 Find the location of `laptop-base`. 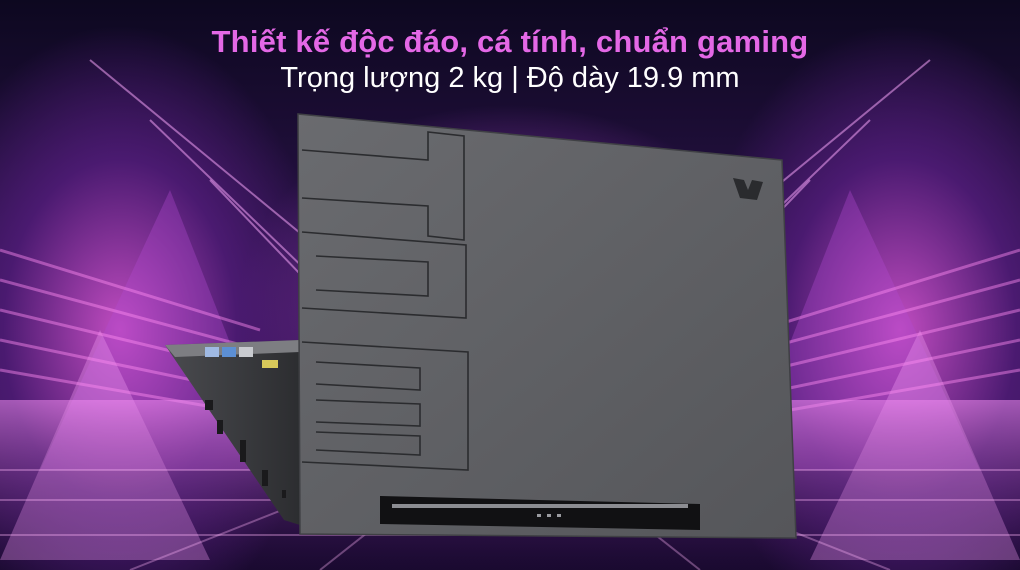

laptop-base is located at coordinates (232, 432).